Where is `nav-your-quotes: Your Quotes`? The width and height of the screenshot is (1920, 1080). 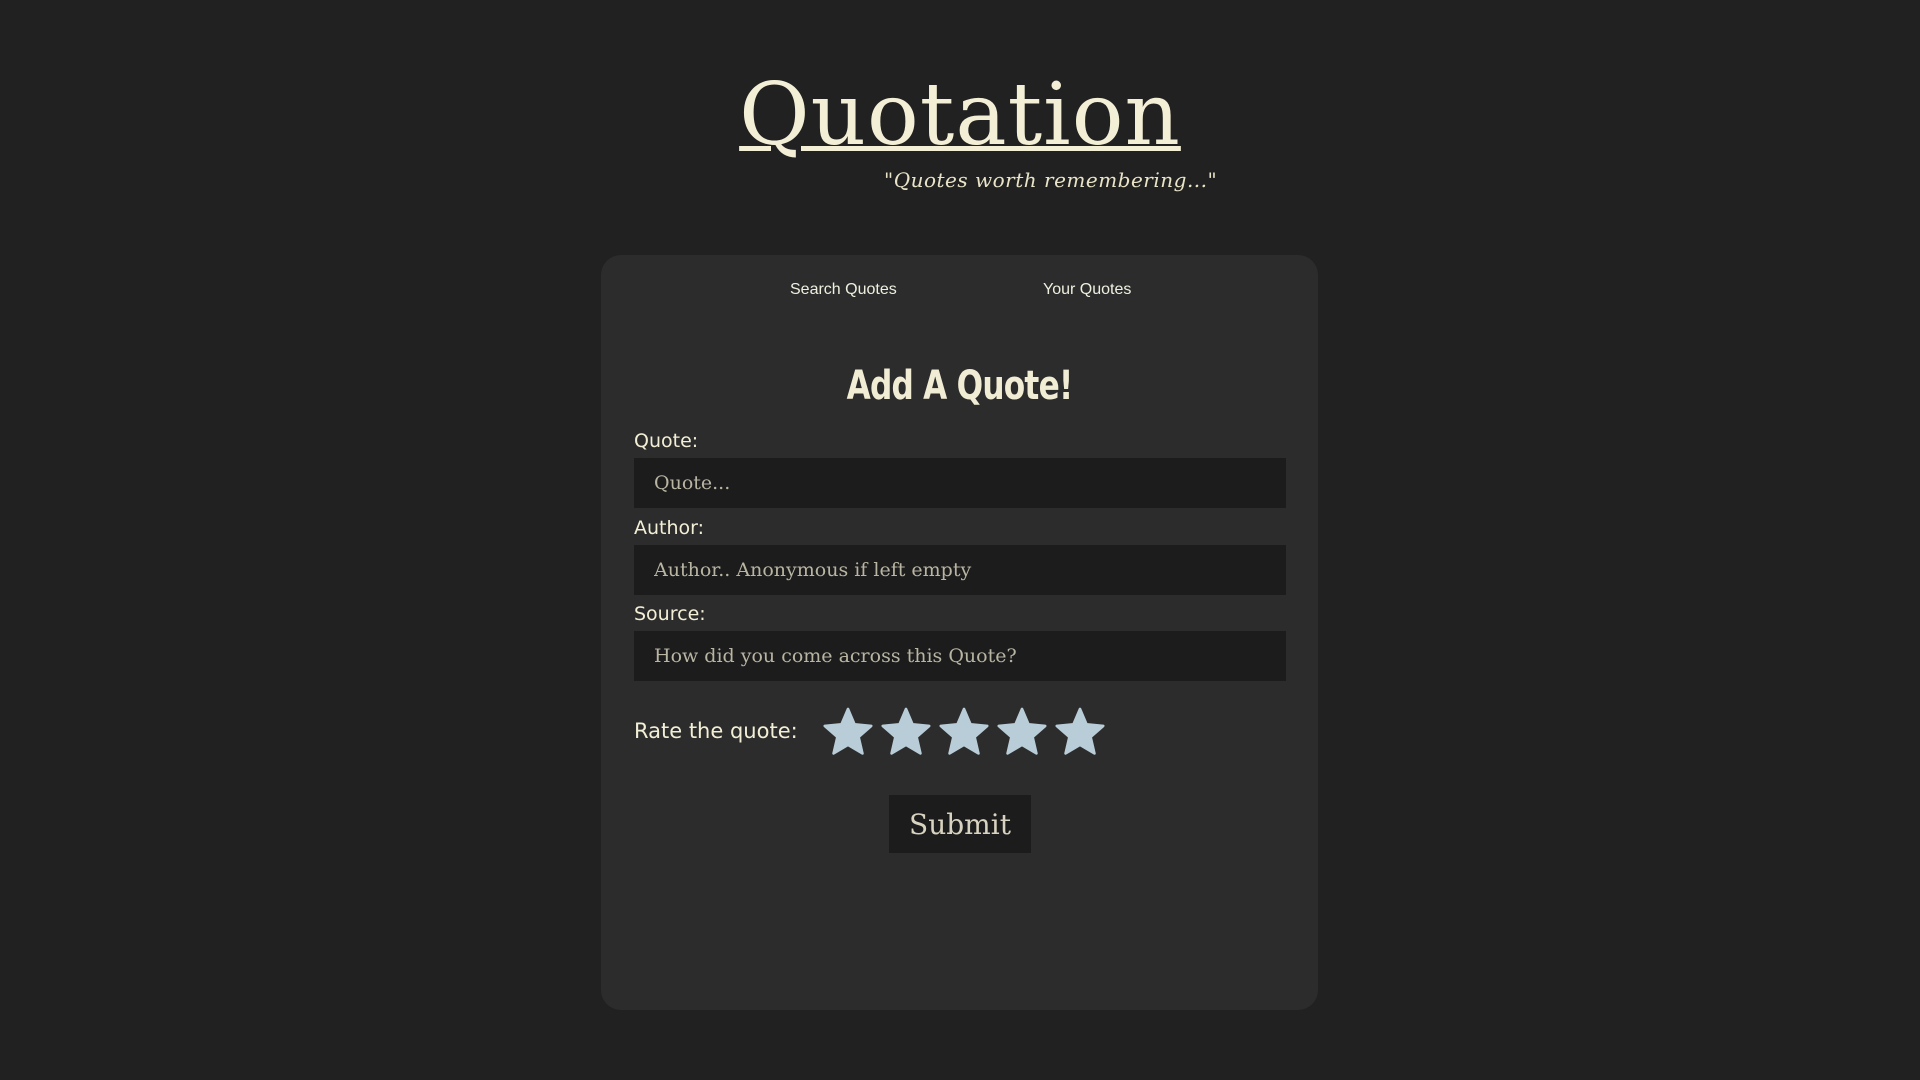
nav-your-quotes: Your Quotes is located at coordinates (1087, 290).